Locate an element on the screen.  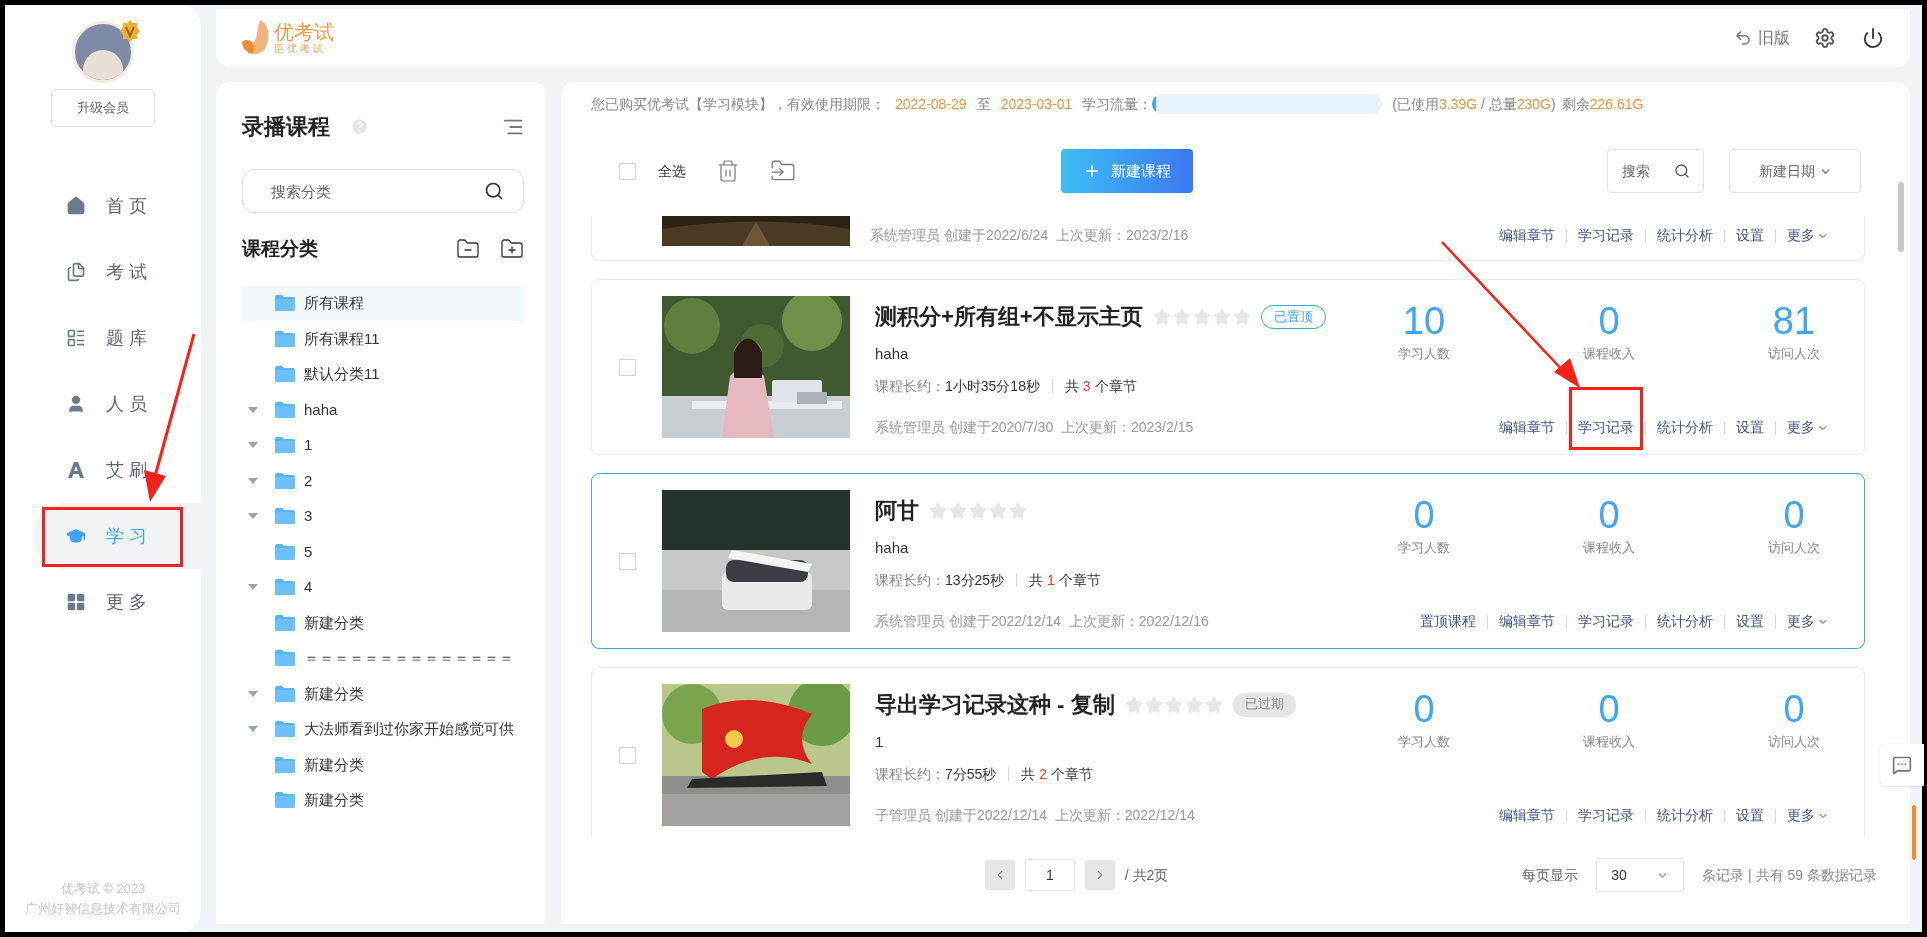
search-field: 搜索分类 is located at coordinates (383, 191).